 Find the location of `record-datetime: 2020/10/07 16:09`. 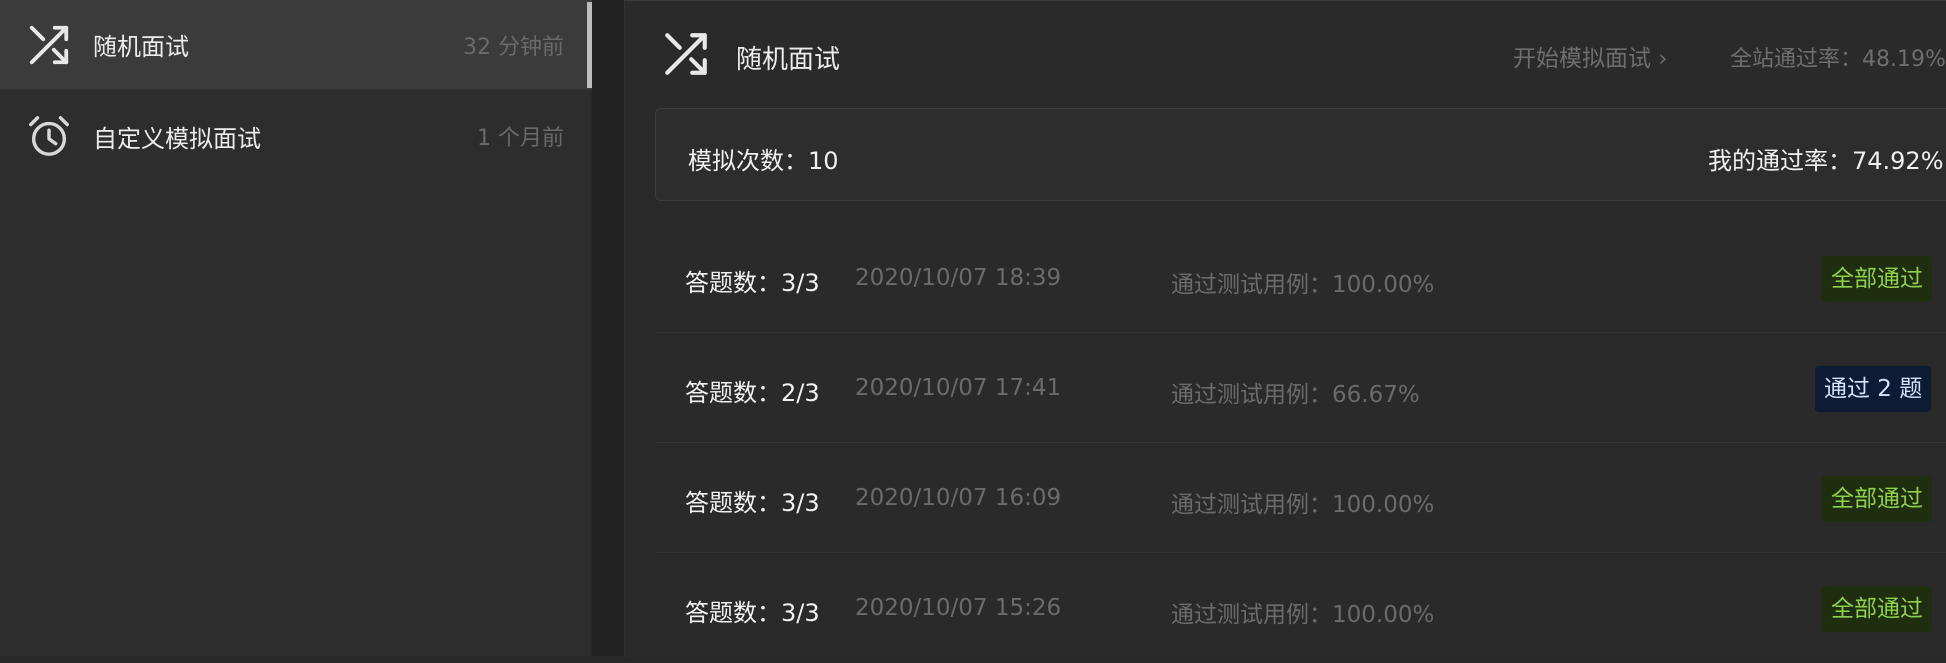

record-datetime: 2020/10/07 16:09 is located at coordinates (958, 498).